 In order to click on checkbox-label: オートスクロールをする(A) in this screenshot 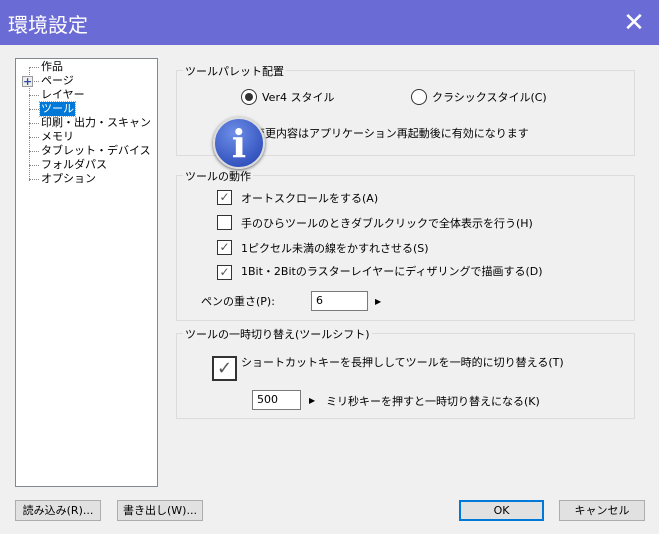, I will do `click(310, 198)`.